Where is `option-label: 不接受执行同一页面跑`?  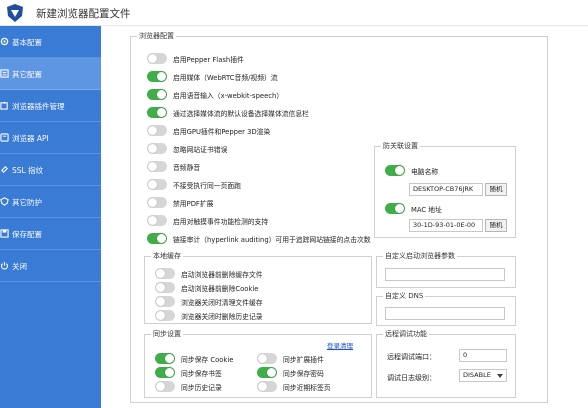 option-label: 不接受执行同一页面跑 is located at coordinates (207, 186).